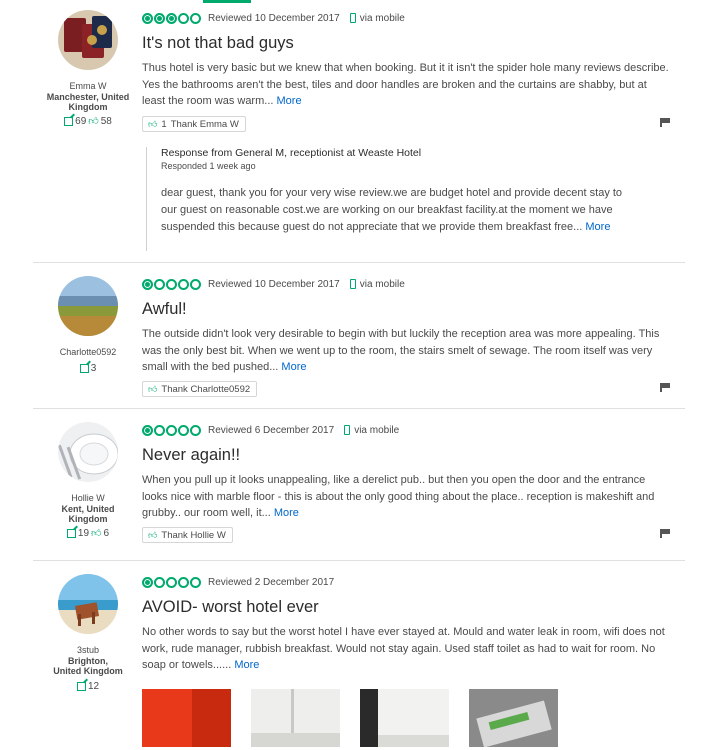 Image resolution: width=720 pixels, height=750 pixels. I want to click on review-date: Reviewed 2 December 2017, so click(271, 582).